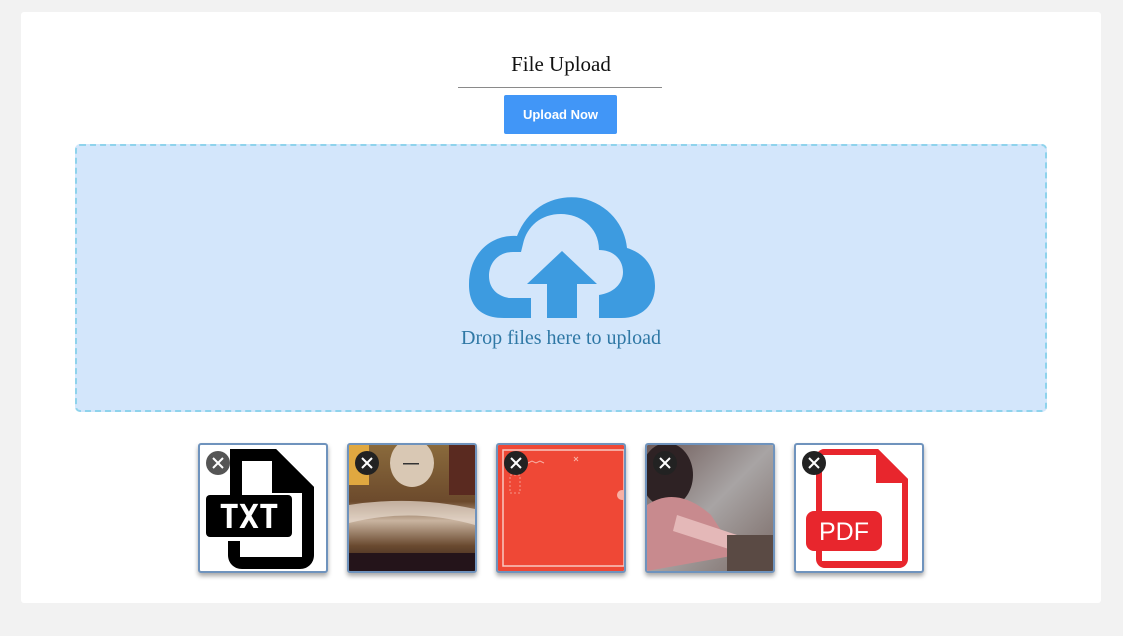 This screenshot has height=636, width=1123. Describe the element at coordinates (560, 87) in the screenshot. I see `title-divider` at that location.